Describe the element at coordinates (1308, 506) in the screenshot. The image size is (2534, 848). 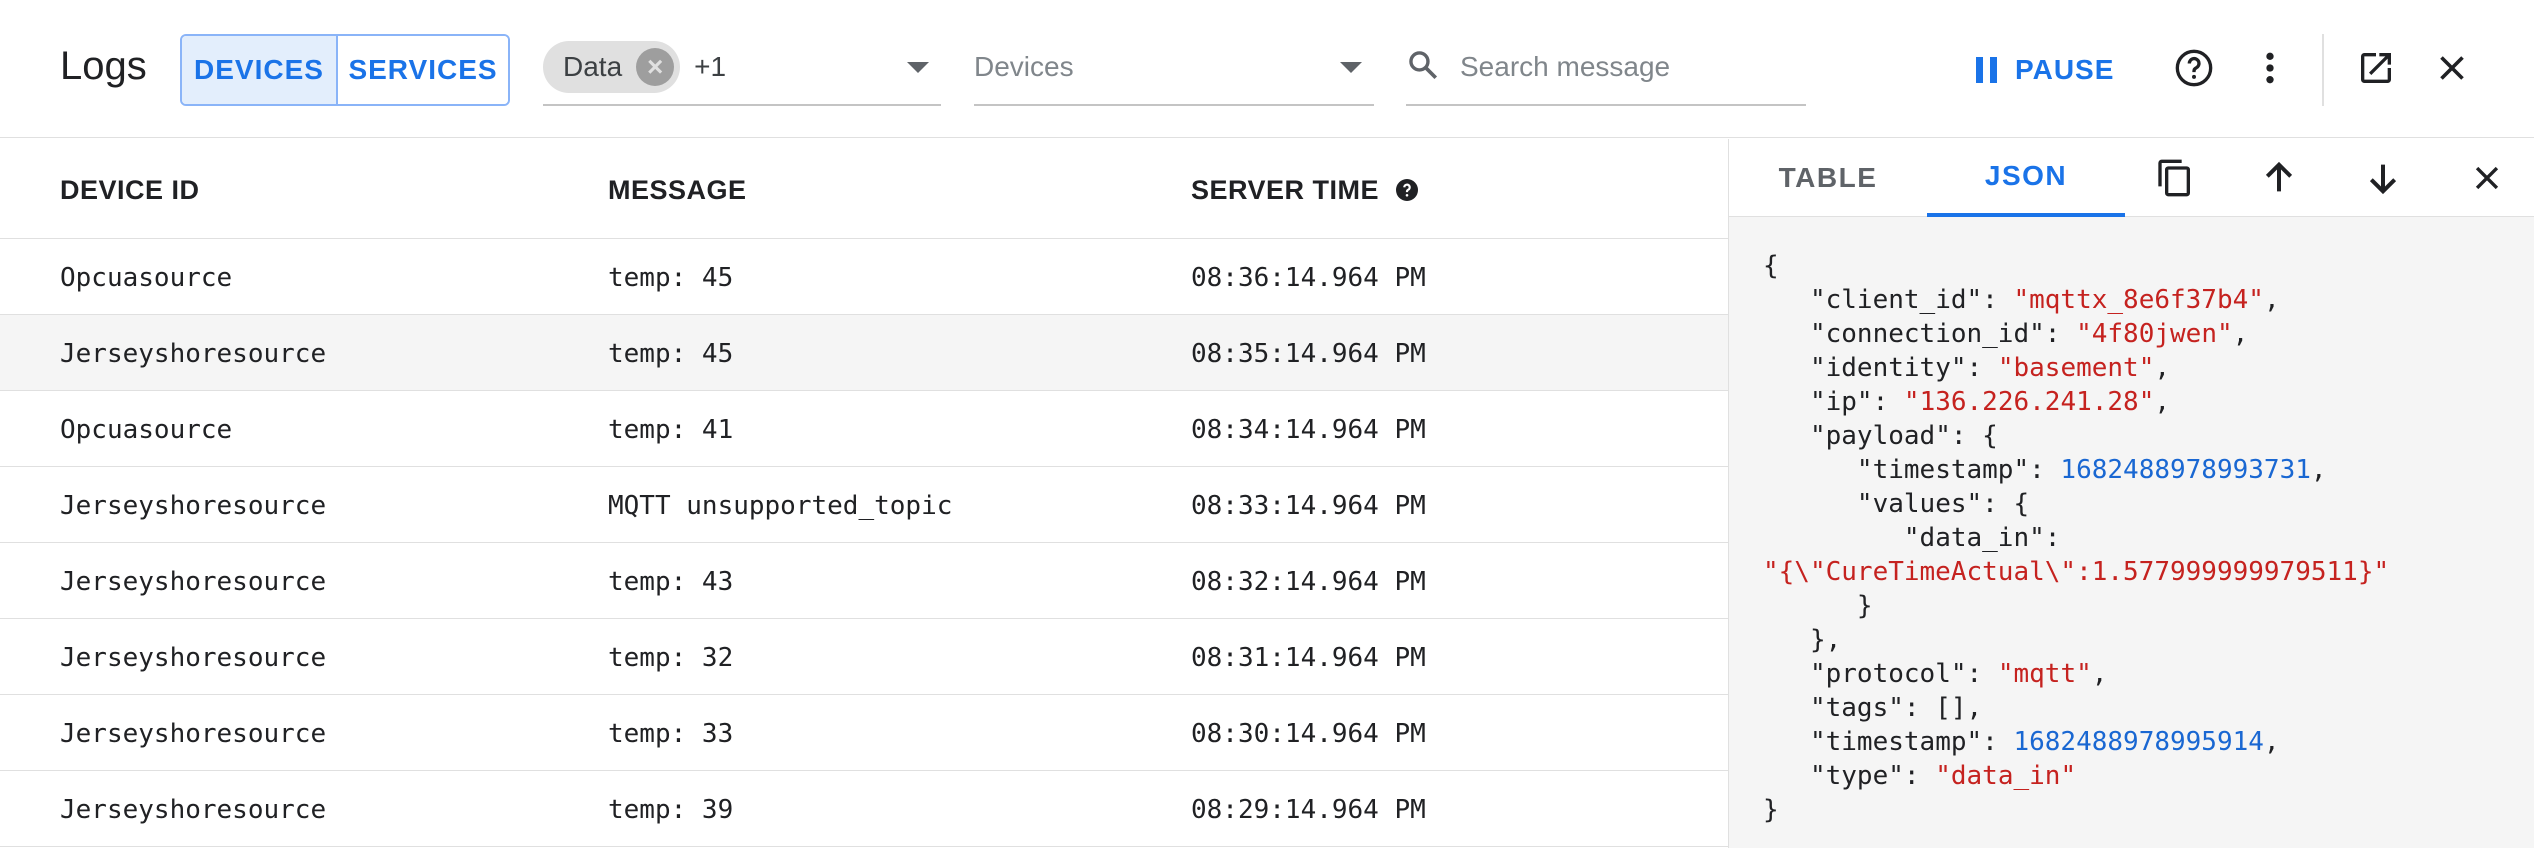
I see `server-time-cell: 08:33:14.964 PM` at that location.